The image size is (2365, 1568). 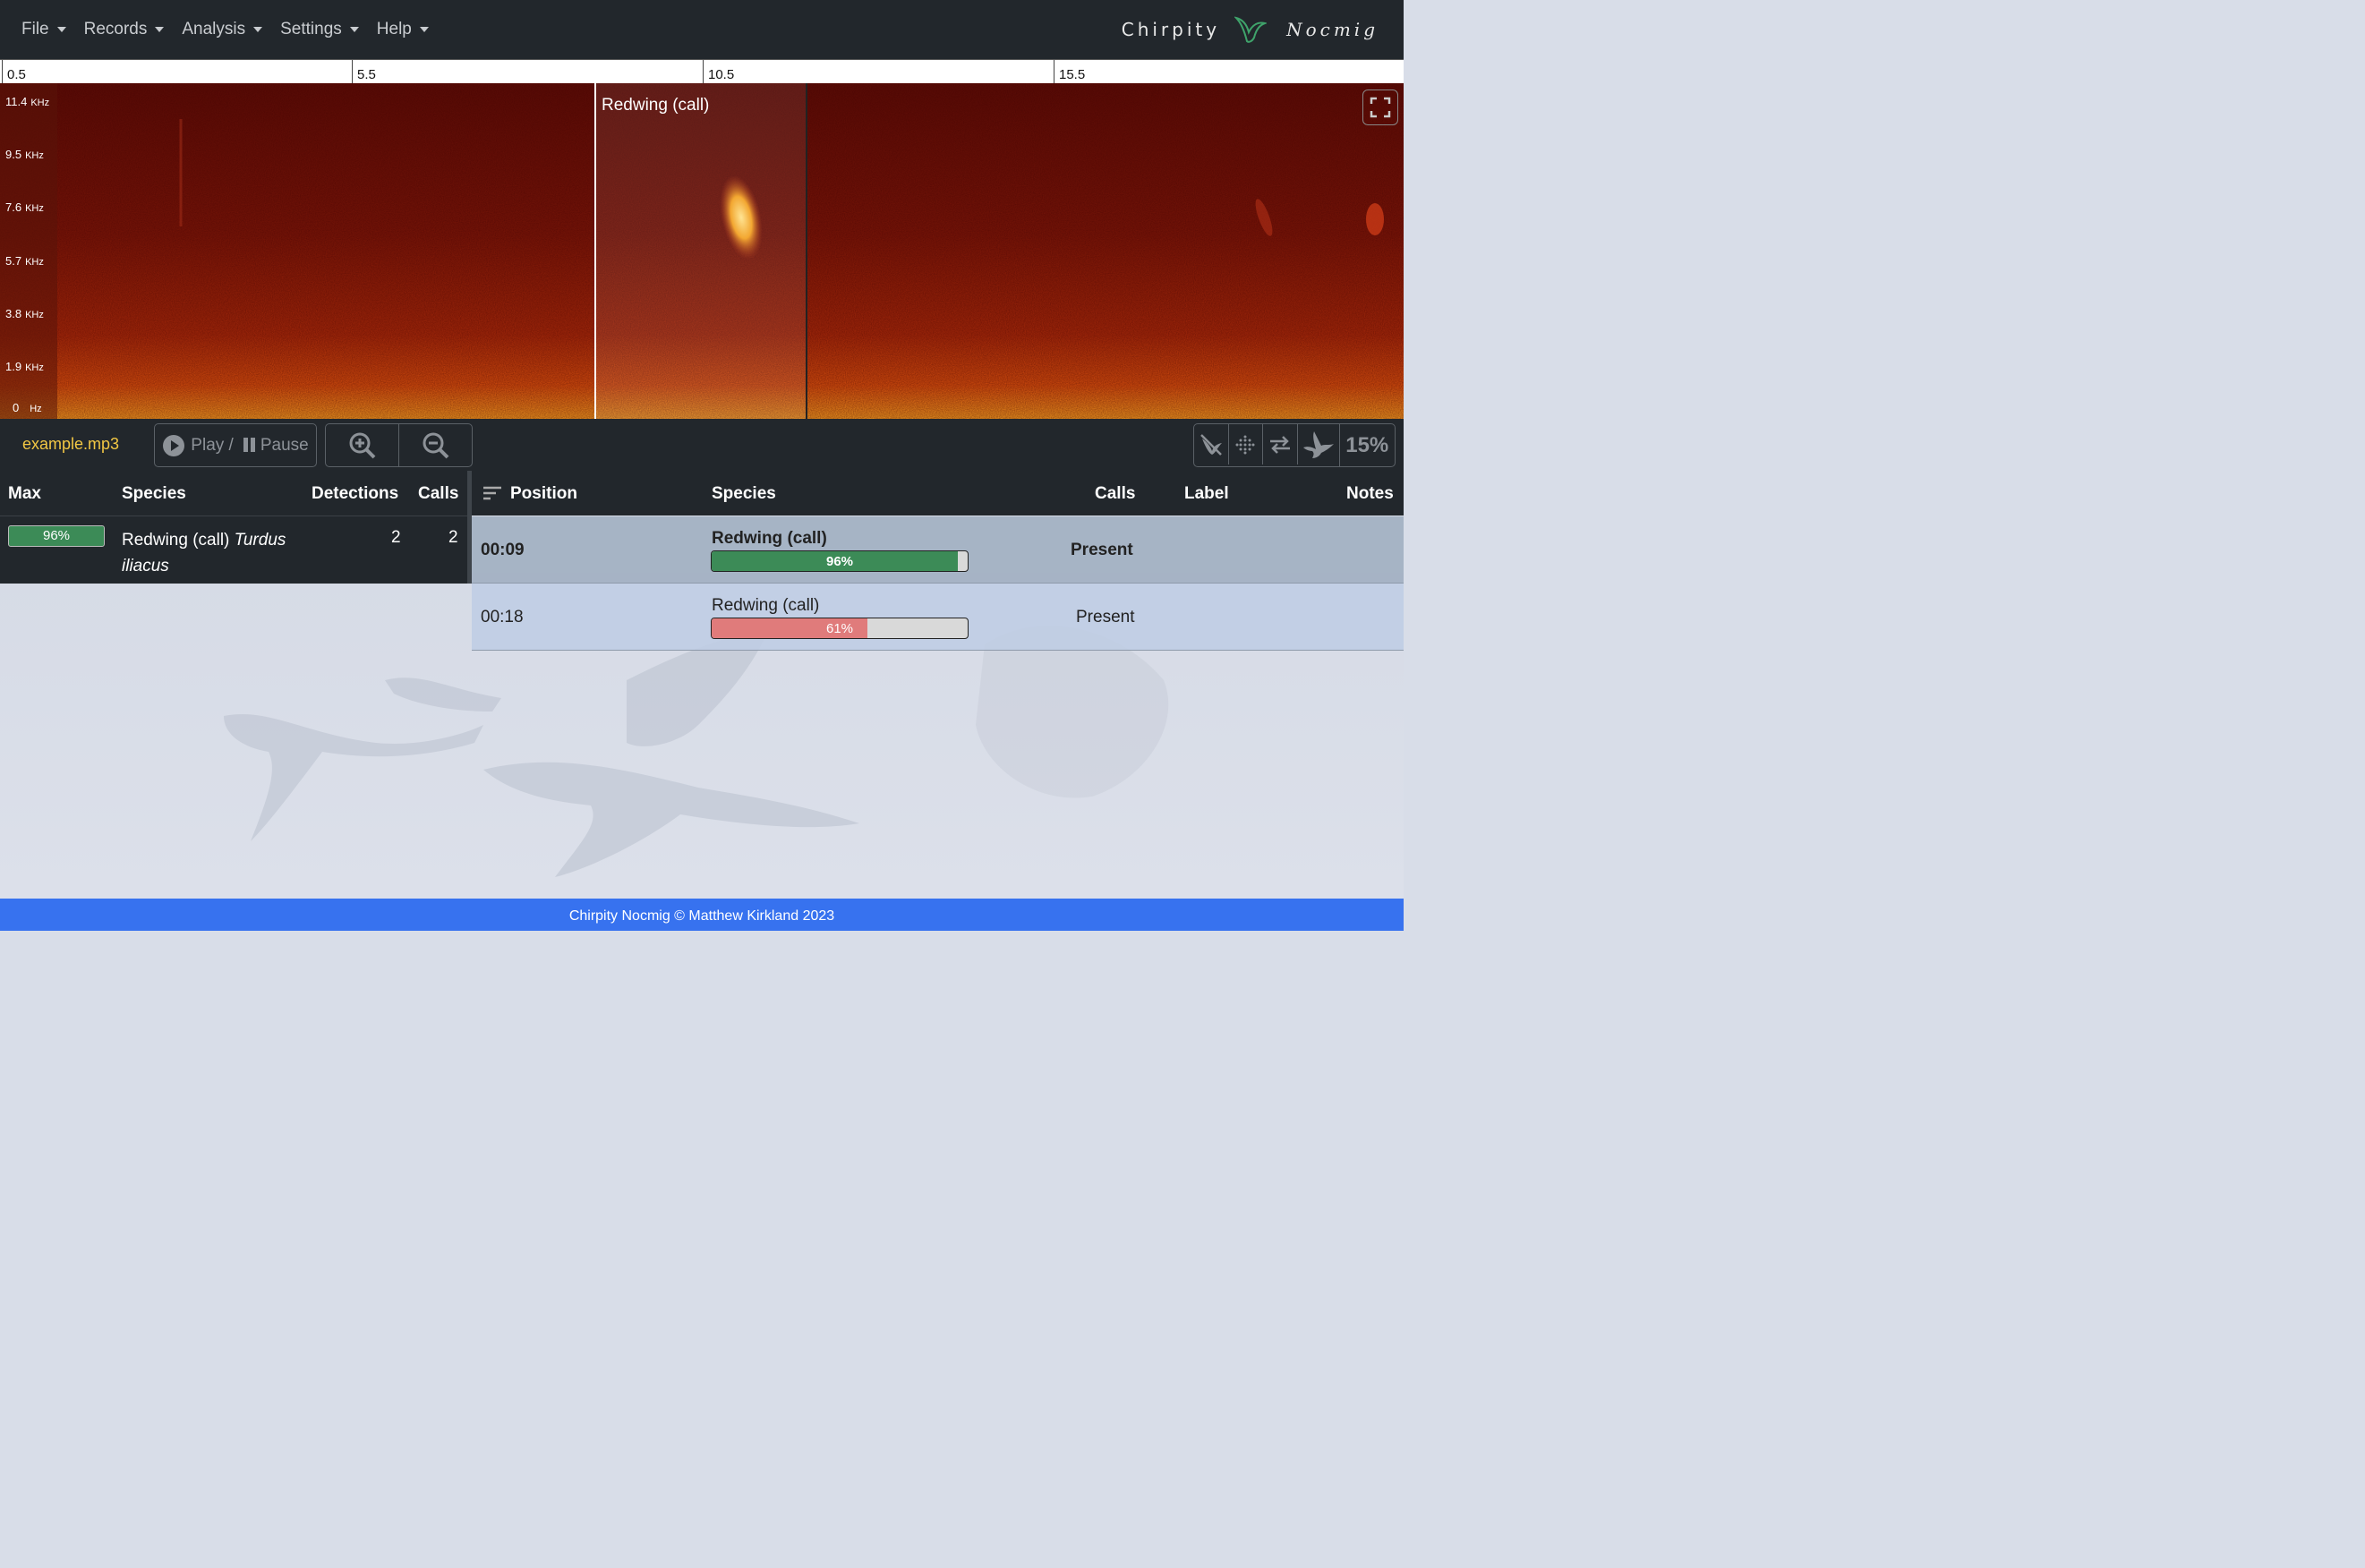 What do you see at coordinates (1370, 494) in the screenshot?
I see `header-notes: Notes` at bounding box center [1370, 494].